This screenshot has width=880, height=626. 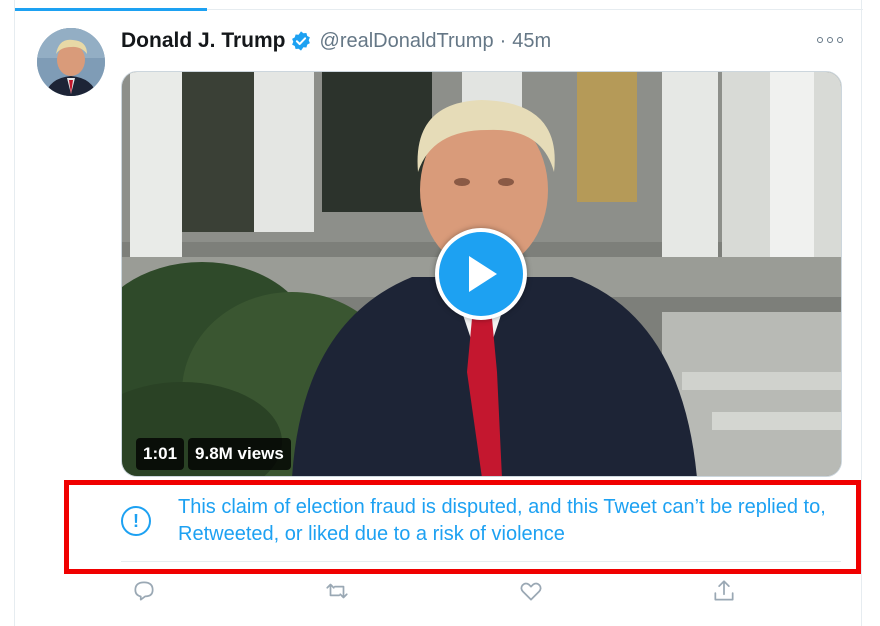 What do you see at coordinates (462, 527) in the screenshot?
I see `highlight-annotation-box` at bounding box center [462, 527].